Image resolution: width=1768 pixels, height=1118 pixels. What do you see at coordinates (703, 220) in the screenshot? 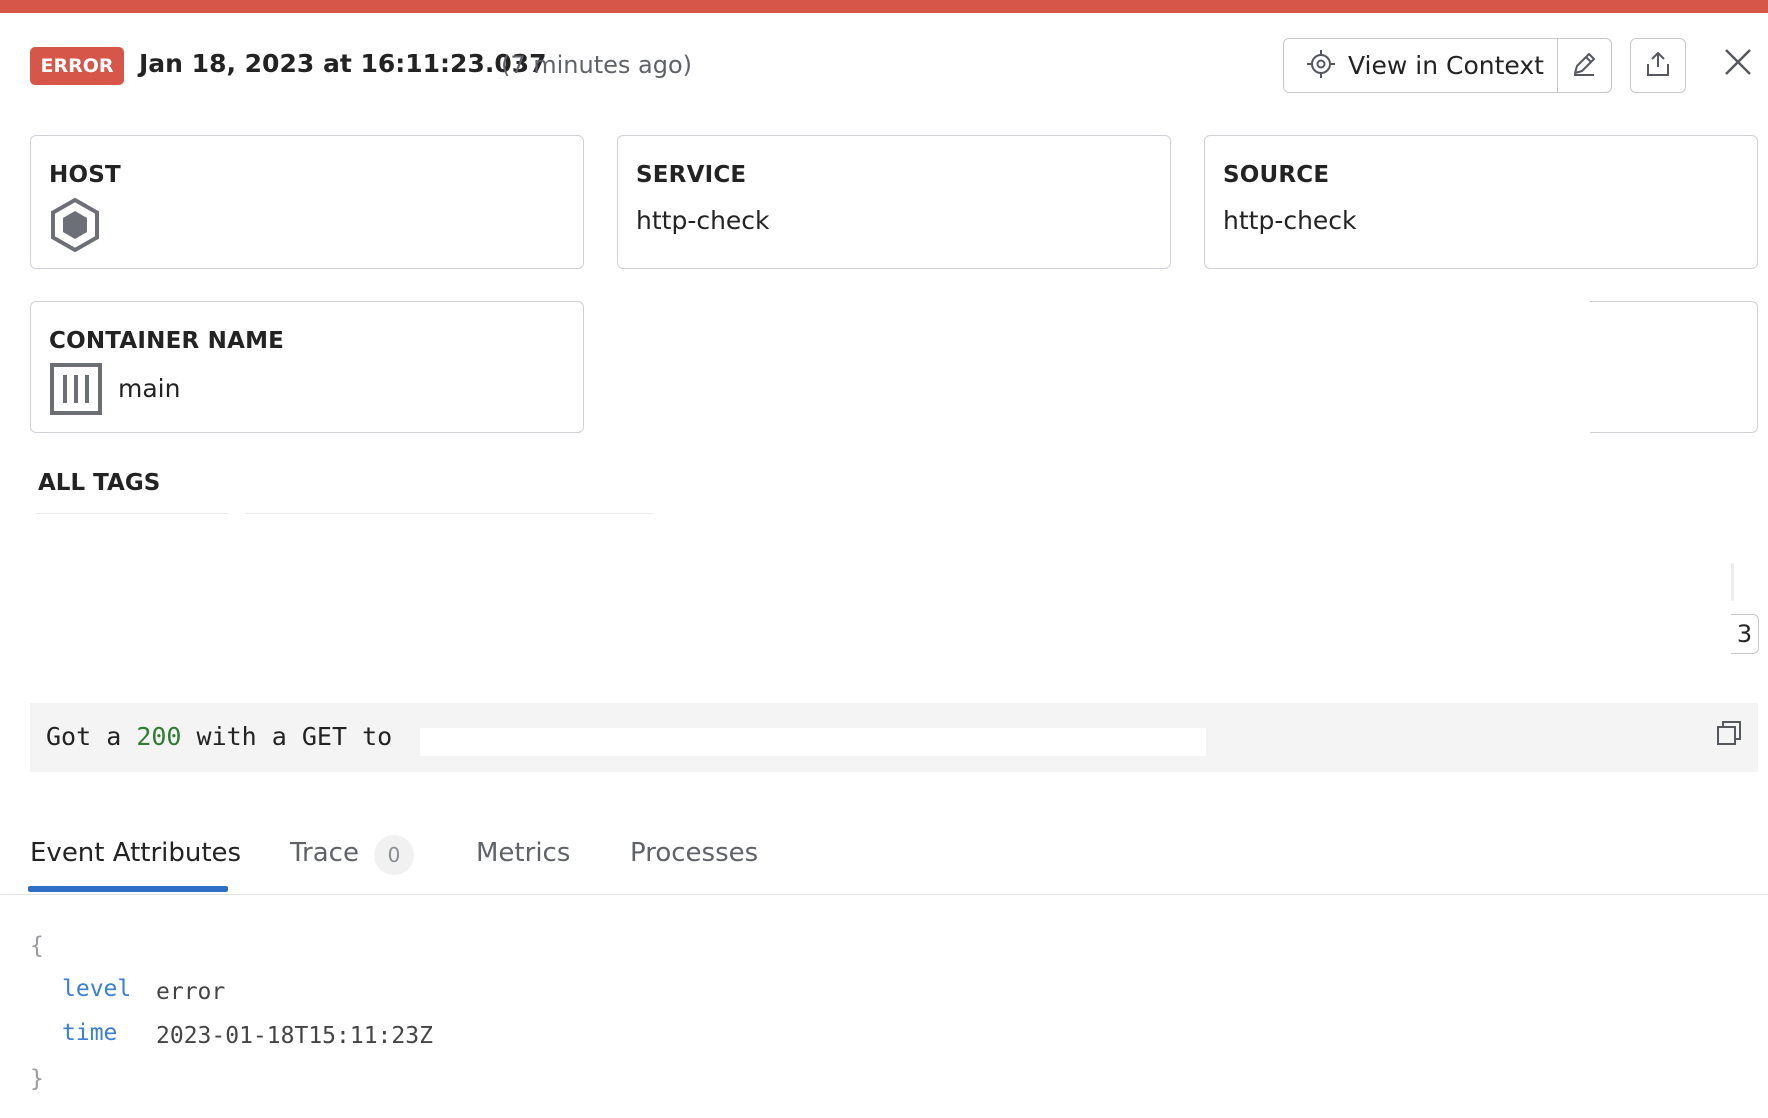
I see `service-value: http-check` at bounding box center [703, 220].